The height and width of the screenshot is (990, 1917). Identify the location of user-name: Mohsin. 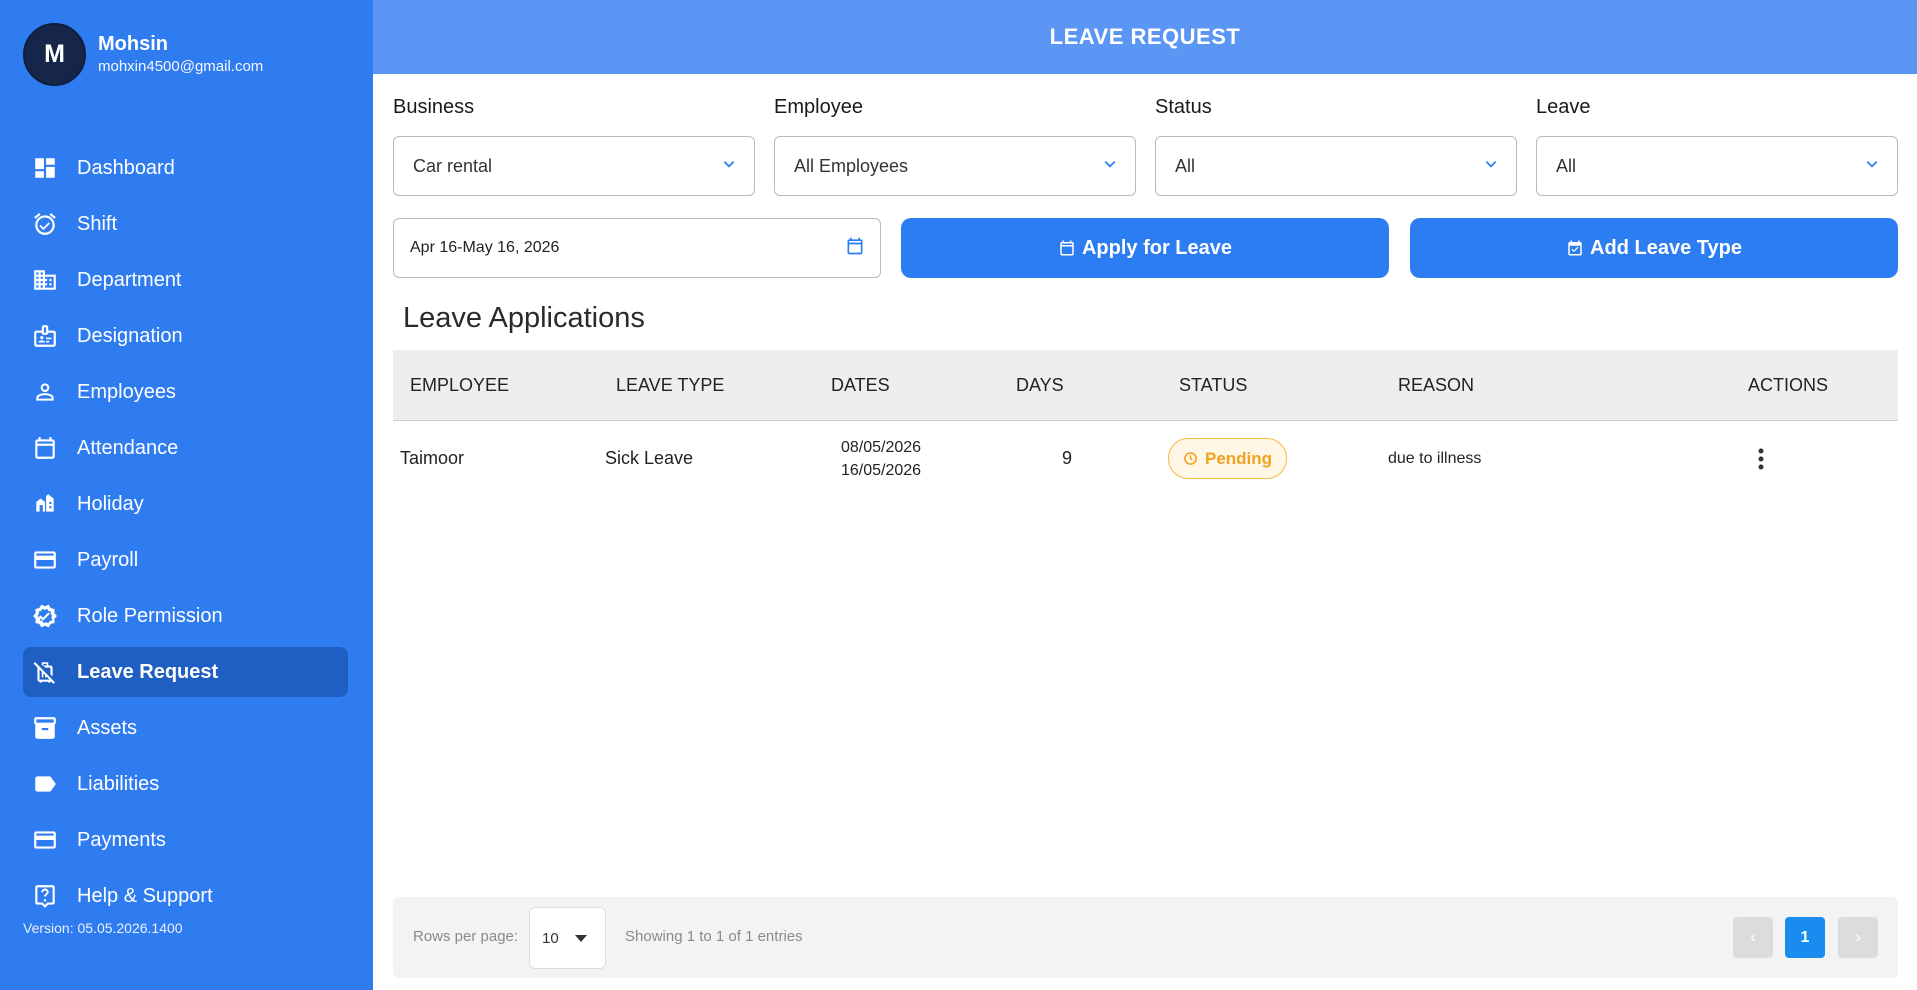
(133, 43).